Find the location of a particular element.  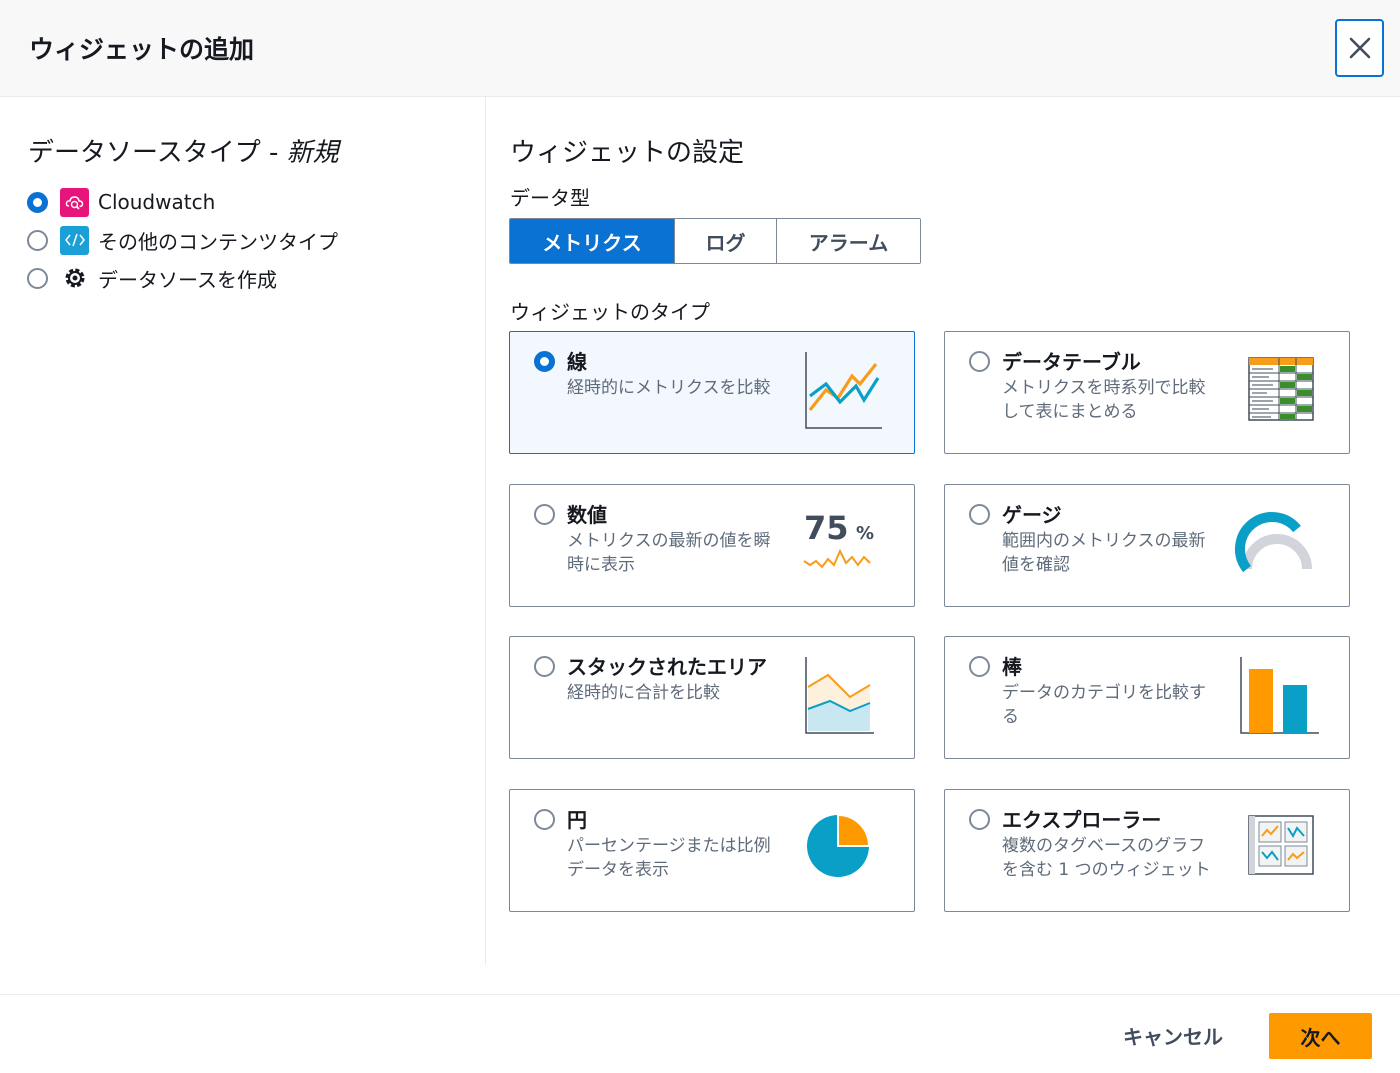

gear-icon is located at coordinates (74, 278).